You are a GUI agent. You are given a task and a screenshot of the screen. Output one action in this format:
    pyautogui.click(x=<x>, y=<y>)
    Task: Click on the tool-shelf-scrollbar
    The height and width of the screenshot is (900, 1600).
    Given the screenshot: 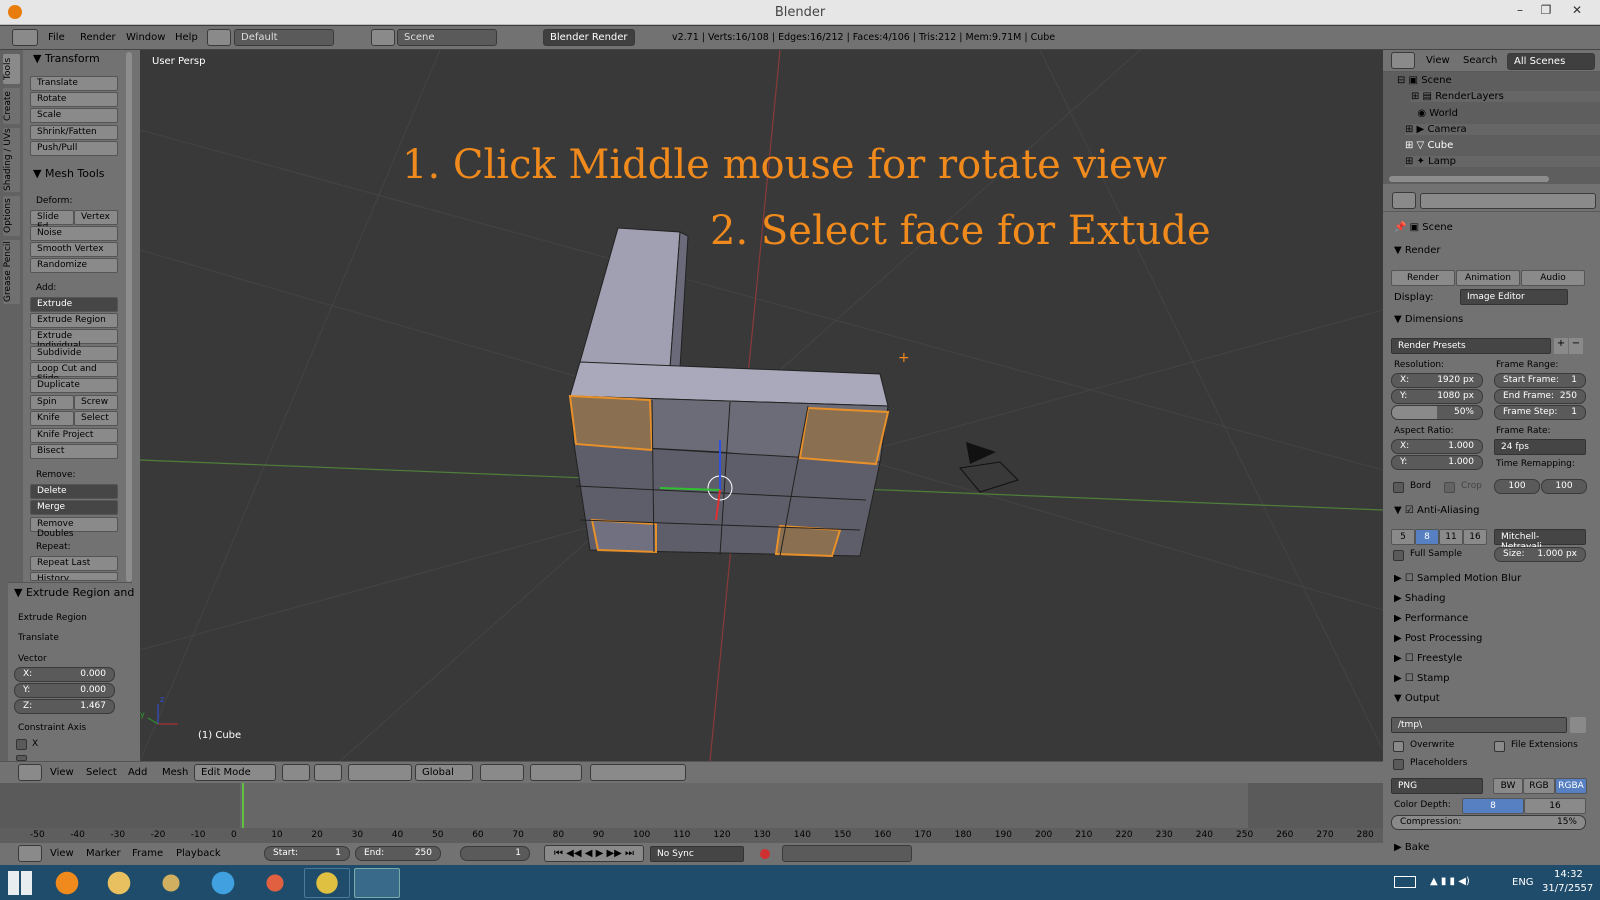 What is the action you would take?
    pyautogui.click(x=129, y=317)
    